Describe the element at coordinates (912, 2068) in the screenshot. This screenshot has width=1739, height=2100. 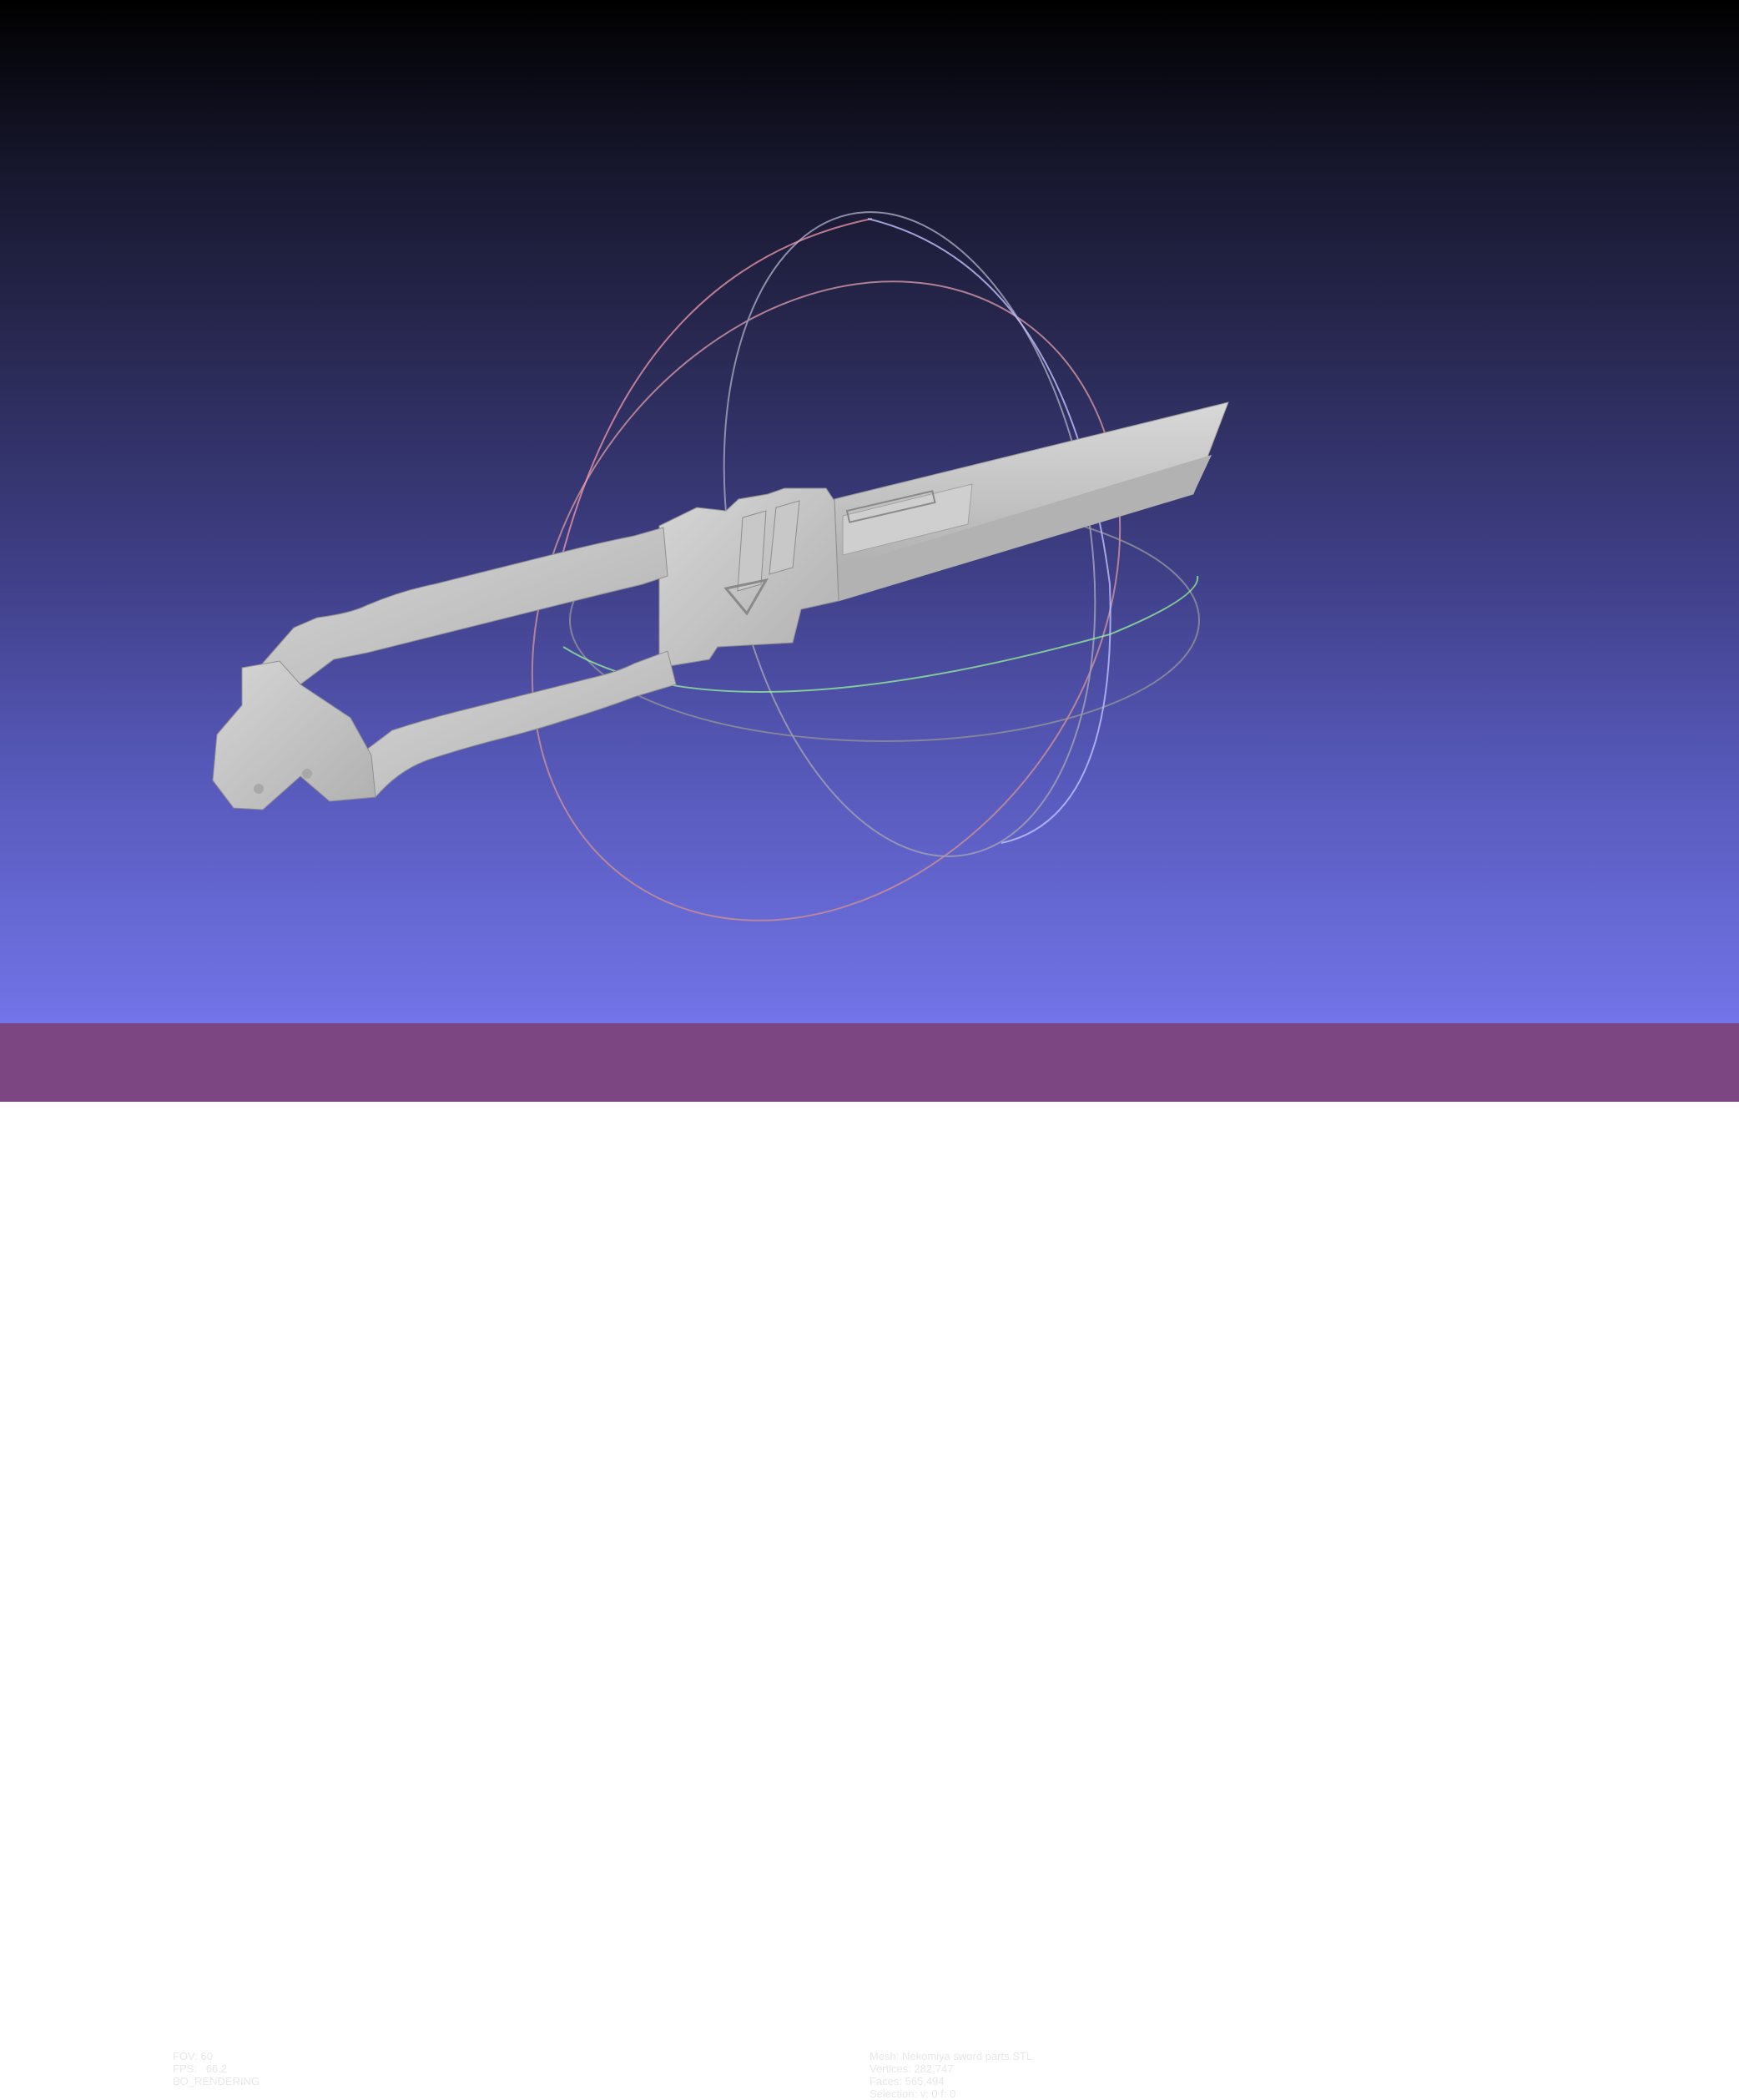
I see `vertices-label: Vertices: 282,747` at that location.